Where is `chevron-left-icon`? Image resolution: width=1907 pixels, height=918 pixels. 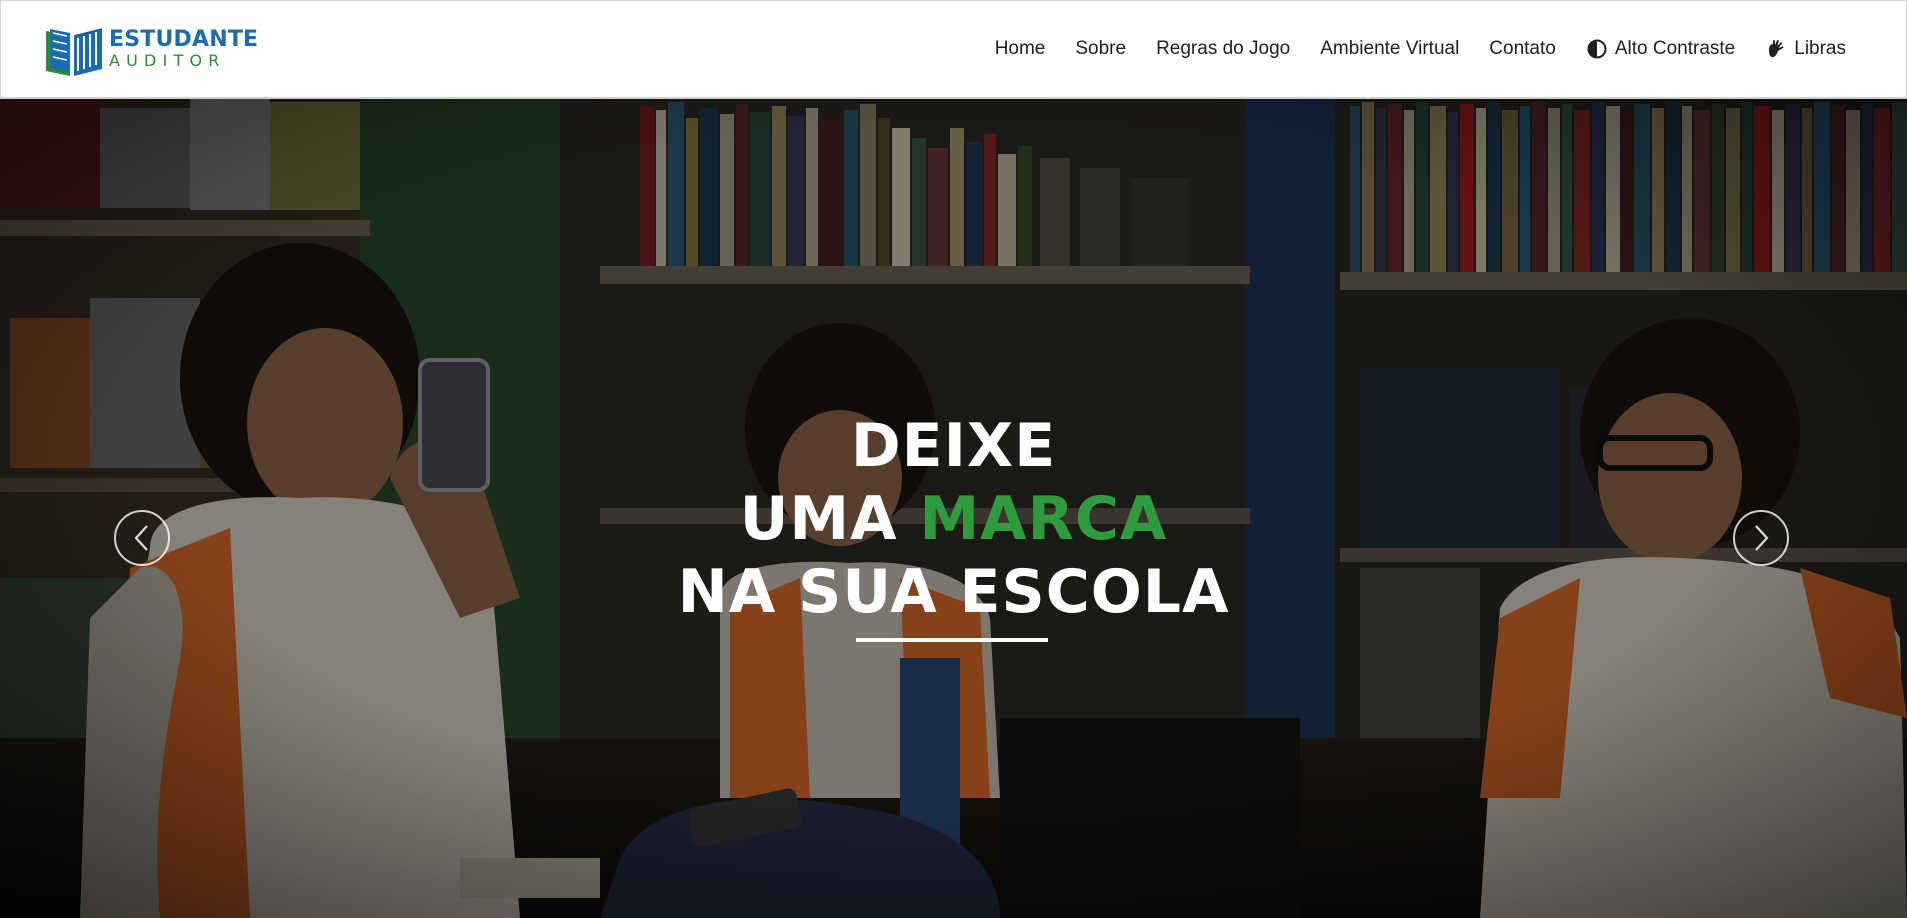 chevron-left-icon is located at coordinates (141, 538).